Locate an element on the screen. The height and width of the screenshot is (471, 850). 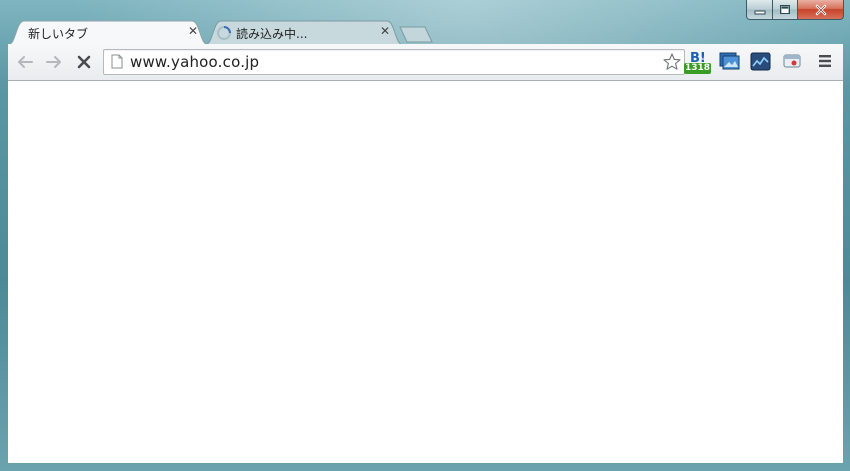
stamp-icon is located at coordinates (792, 61).